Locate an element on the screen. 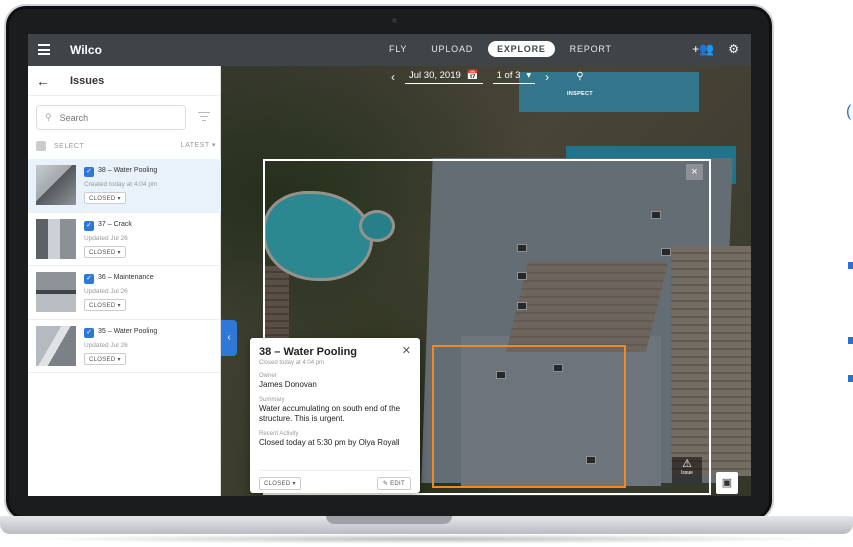  calendar-icon: 📅 is located at coordinates (472, 75).